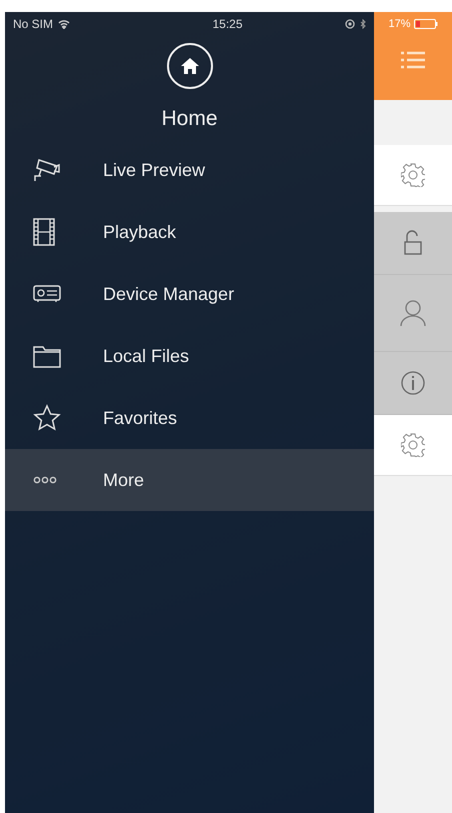  I want to click on menu-item: Live Preview, so click(189, 170).